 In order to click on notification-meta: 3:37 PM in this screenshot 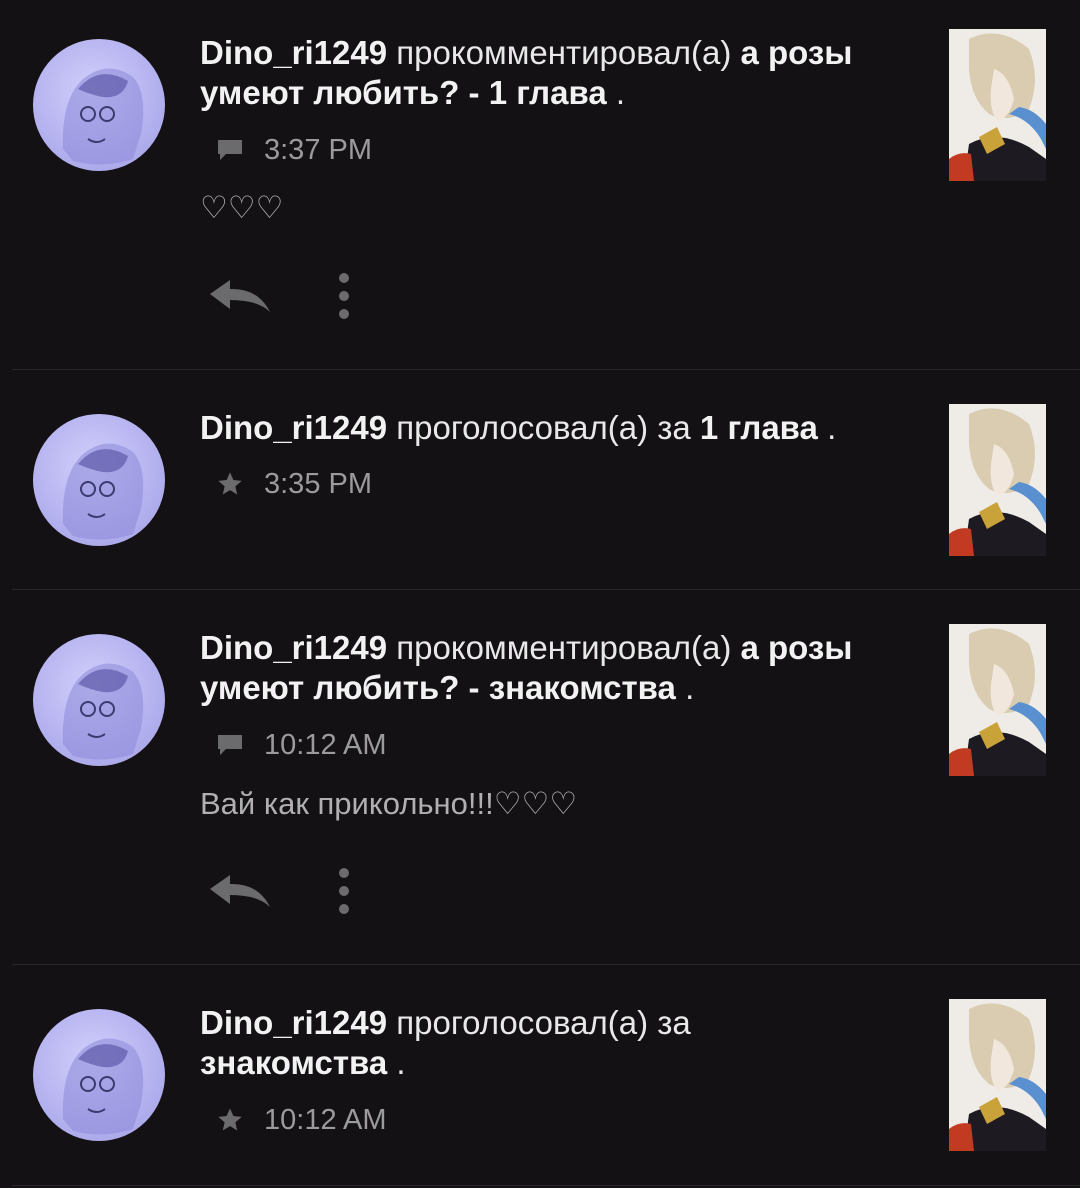, I will do `click(294, 150)`.